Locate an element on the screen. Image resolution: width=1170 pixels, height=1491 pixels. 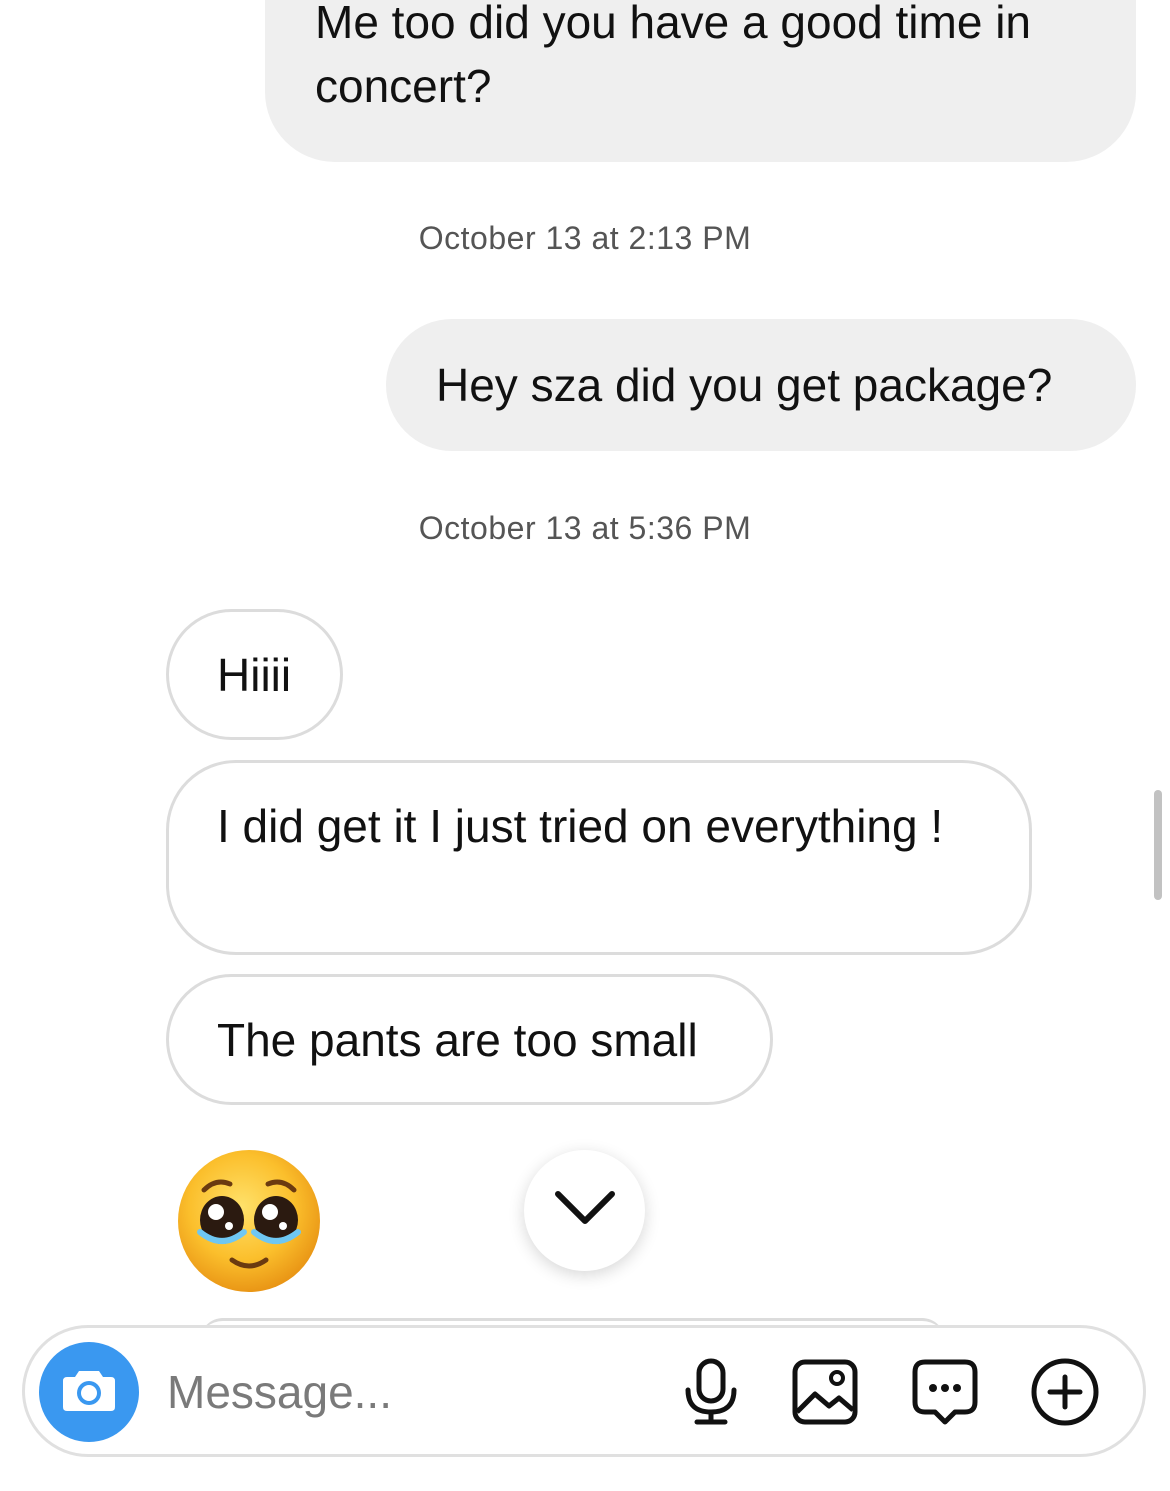
voice-message-button is located at coordinates (711, 1394).